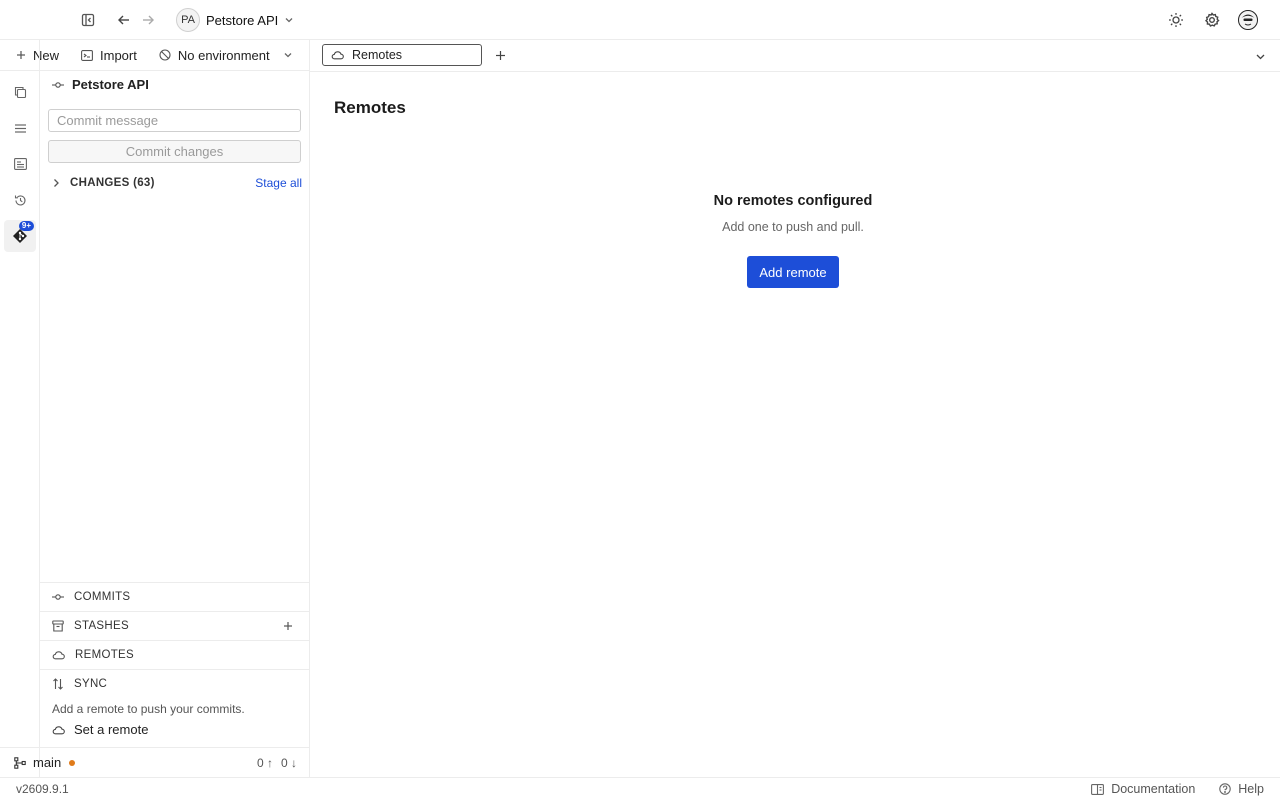  I want to click on import-button: Import, so click(109, 55).